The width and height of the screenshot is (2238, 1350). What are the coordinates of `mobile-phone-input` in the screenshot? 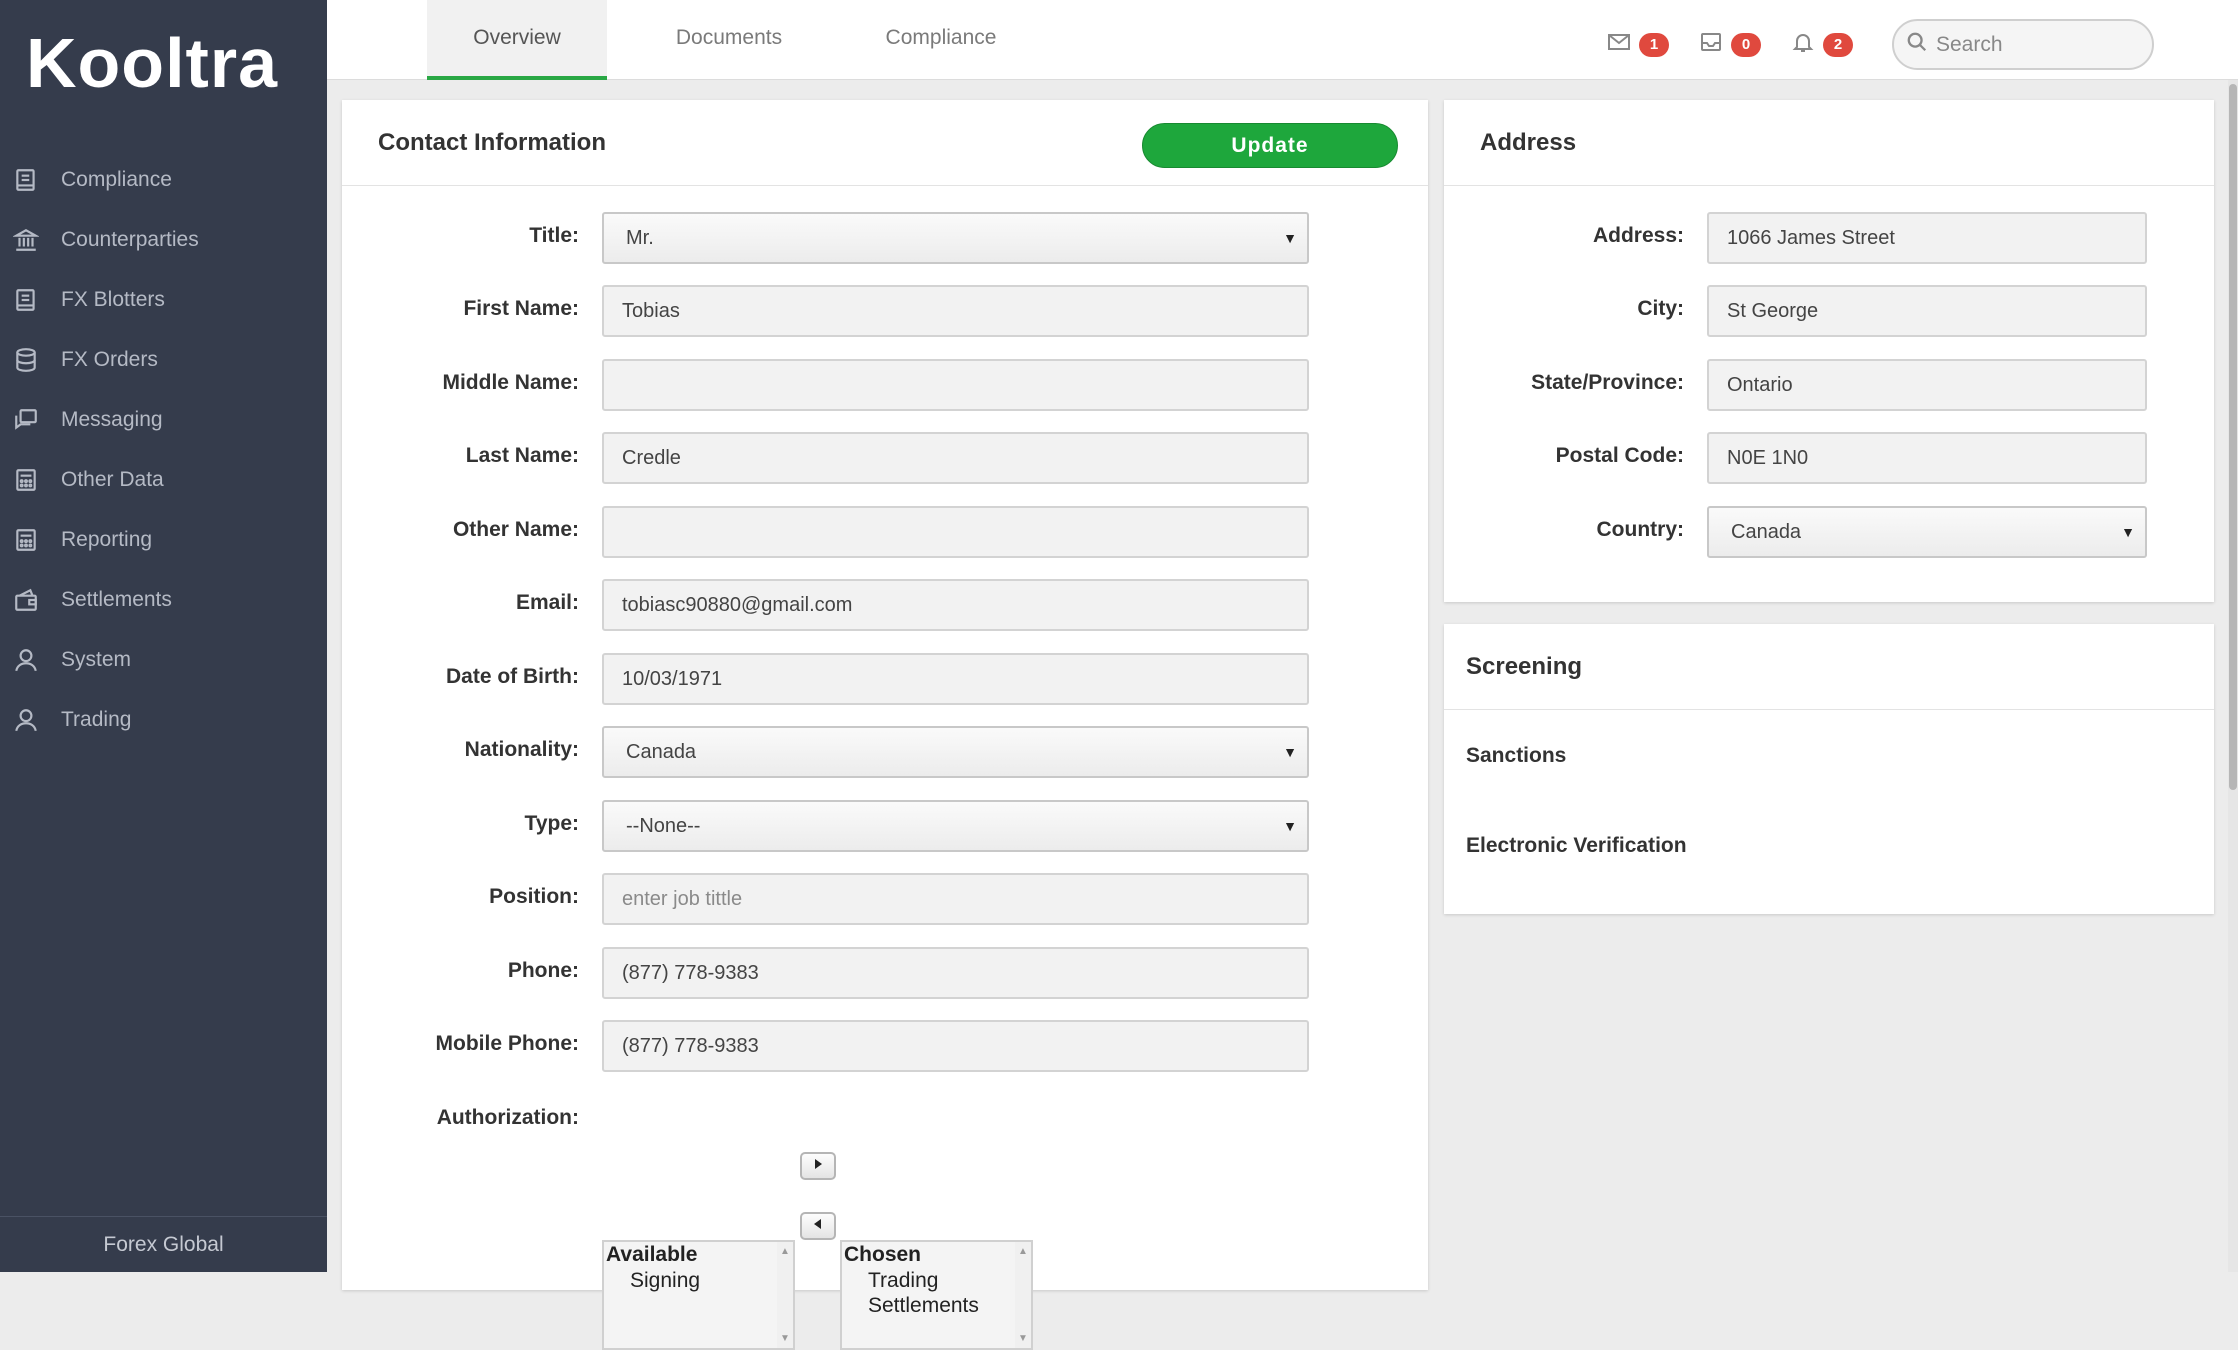 It's located at (955, 1046).